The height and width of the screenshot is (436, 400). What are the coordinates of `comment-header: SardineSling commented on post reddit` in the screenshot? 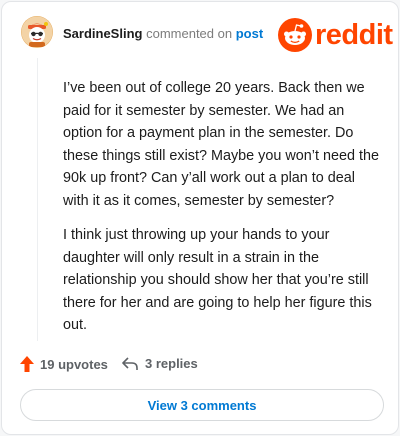 It's located at (200, 35).